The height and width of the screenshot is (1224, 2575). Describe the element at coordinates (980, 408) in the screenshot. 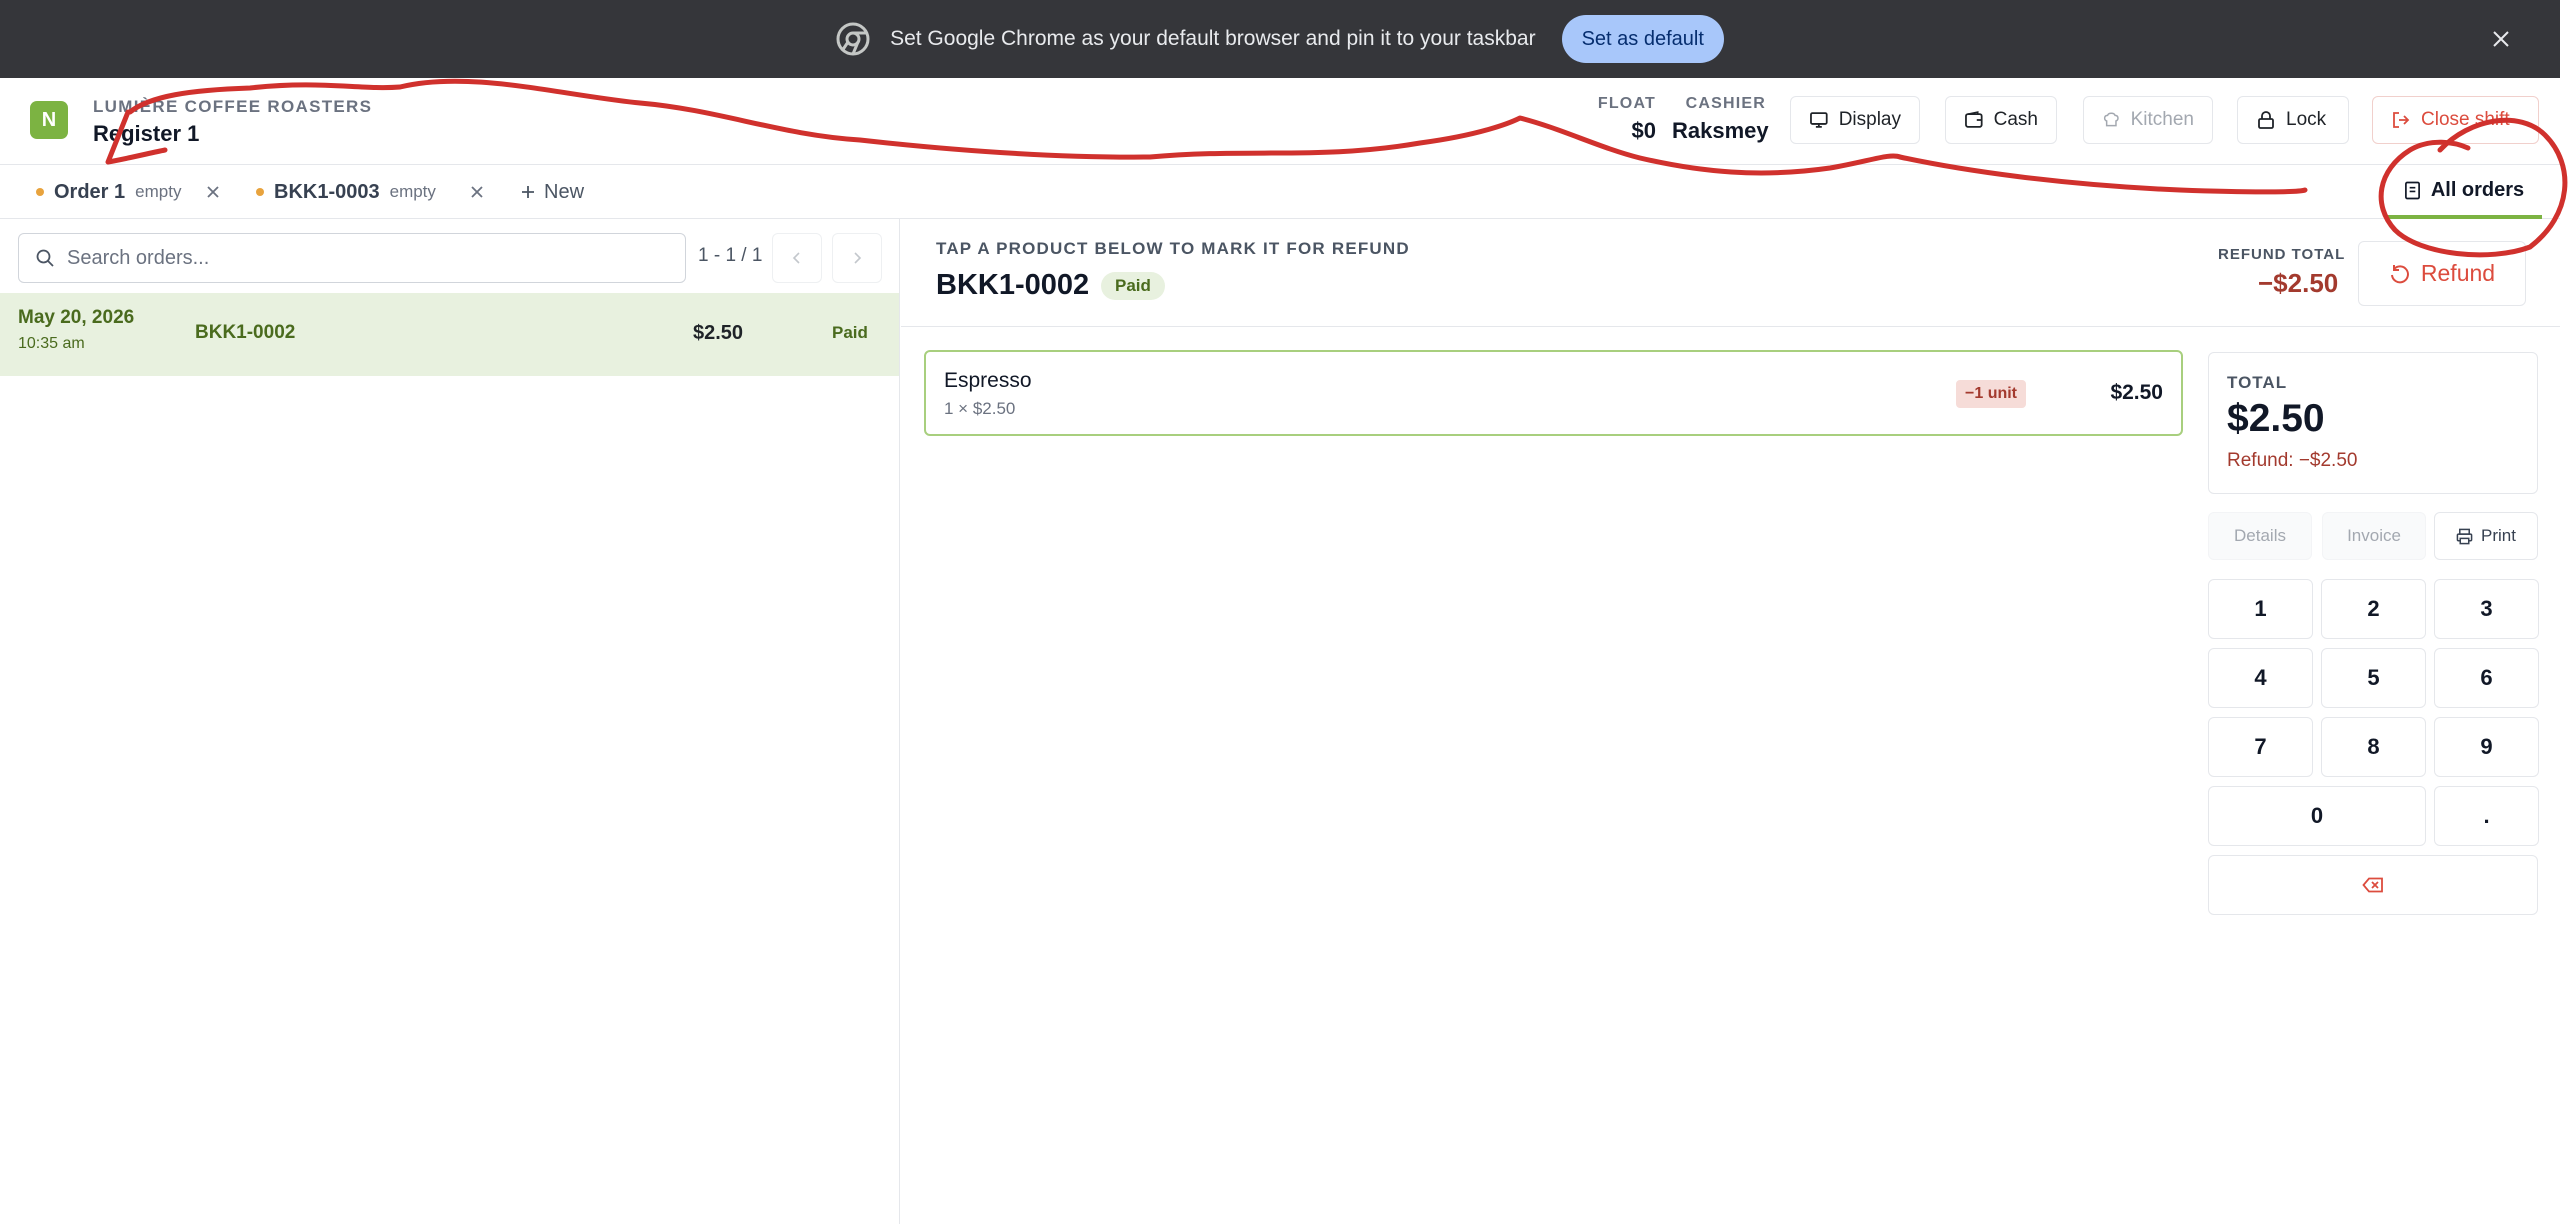

I see `item-quantity: 1 × $2.50` at that location.